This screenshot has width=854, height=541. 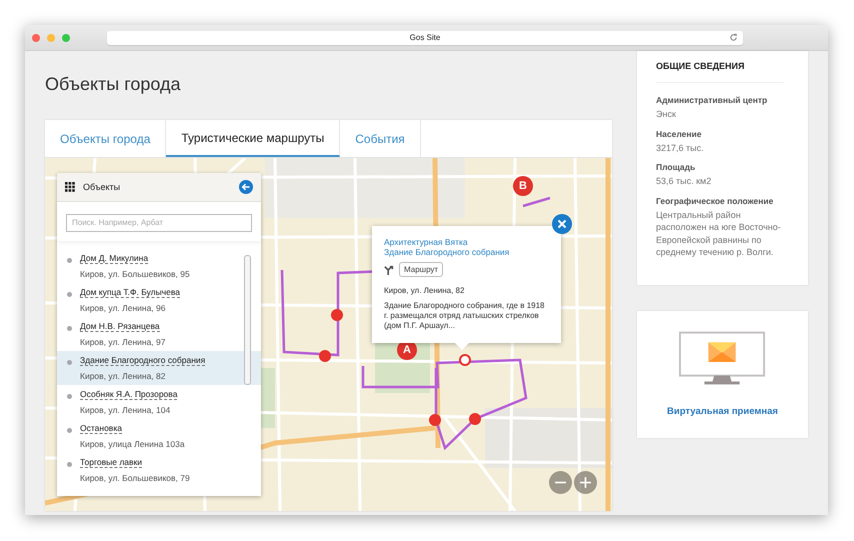 I want to click on object-address: Киров, ул. Ленина, 82, so click(x=123, y=375).